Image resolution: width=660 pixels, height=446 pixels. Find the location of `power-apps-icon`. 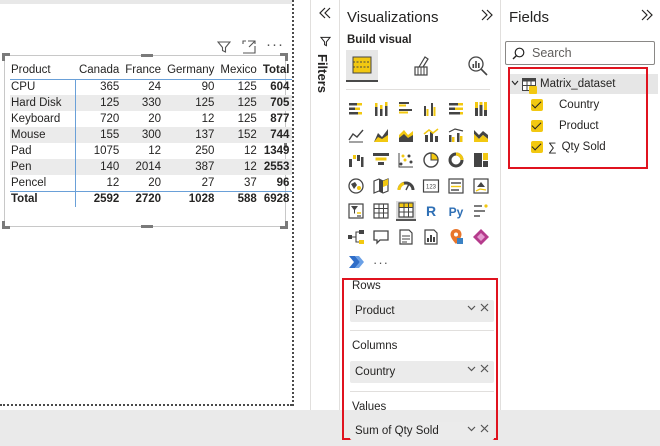

power-apps-icon is located at coordinates (481, 237).